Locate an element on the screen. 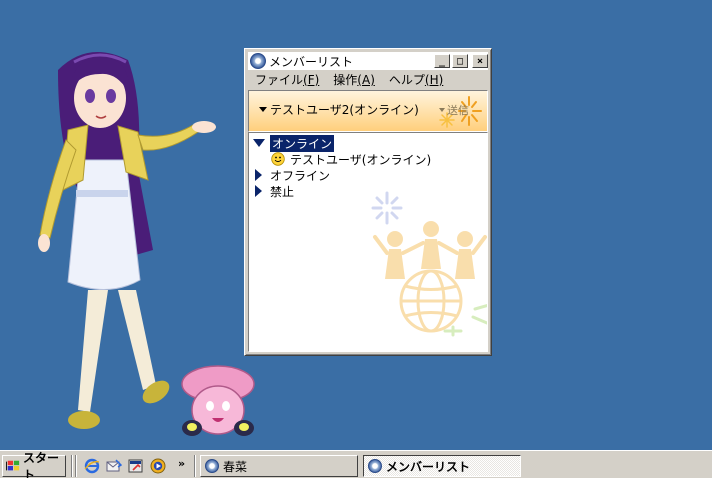 This screenshot has height=478, width=712. ie-icon is located at coordinates (92, 466).